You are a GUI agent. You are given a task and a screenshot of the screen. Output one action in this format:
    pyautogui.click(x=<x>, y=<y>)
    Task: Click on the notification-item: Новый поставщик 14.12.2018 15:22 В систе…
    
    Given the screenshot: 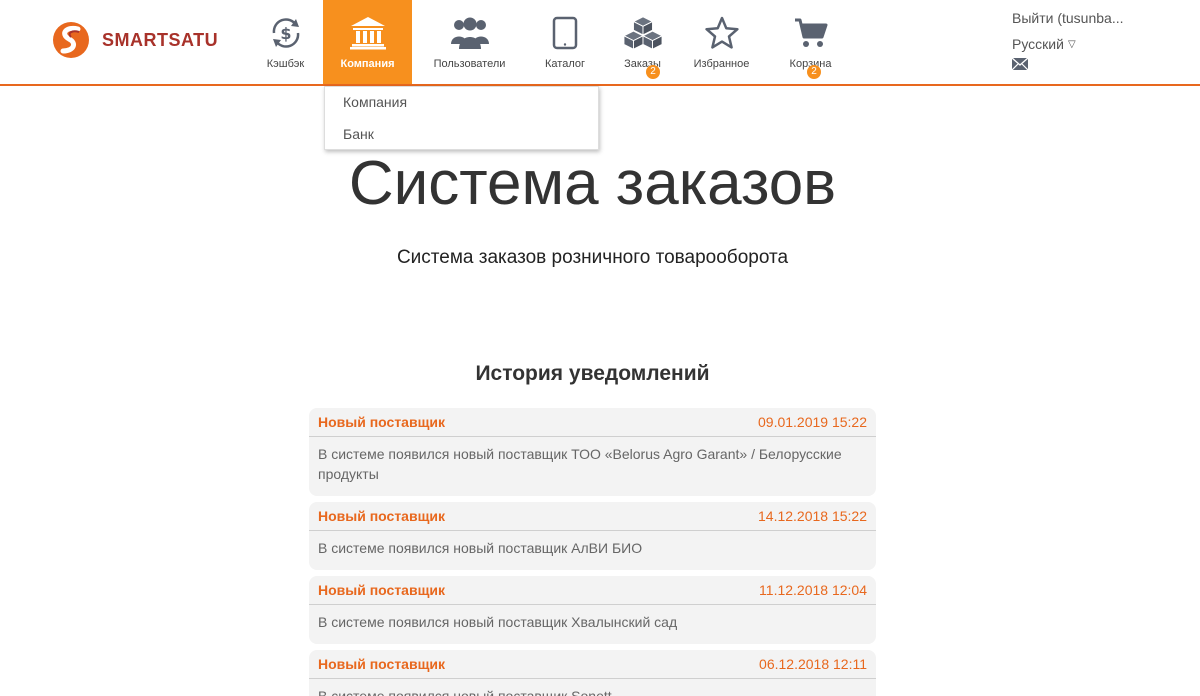 What is the action you would take?
    pyautogui.click(x=592, y=536)
    